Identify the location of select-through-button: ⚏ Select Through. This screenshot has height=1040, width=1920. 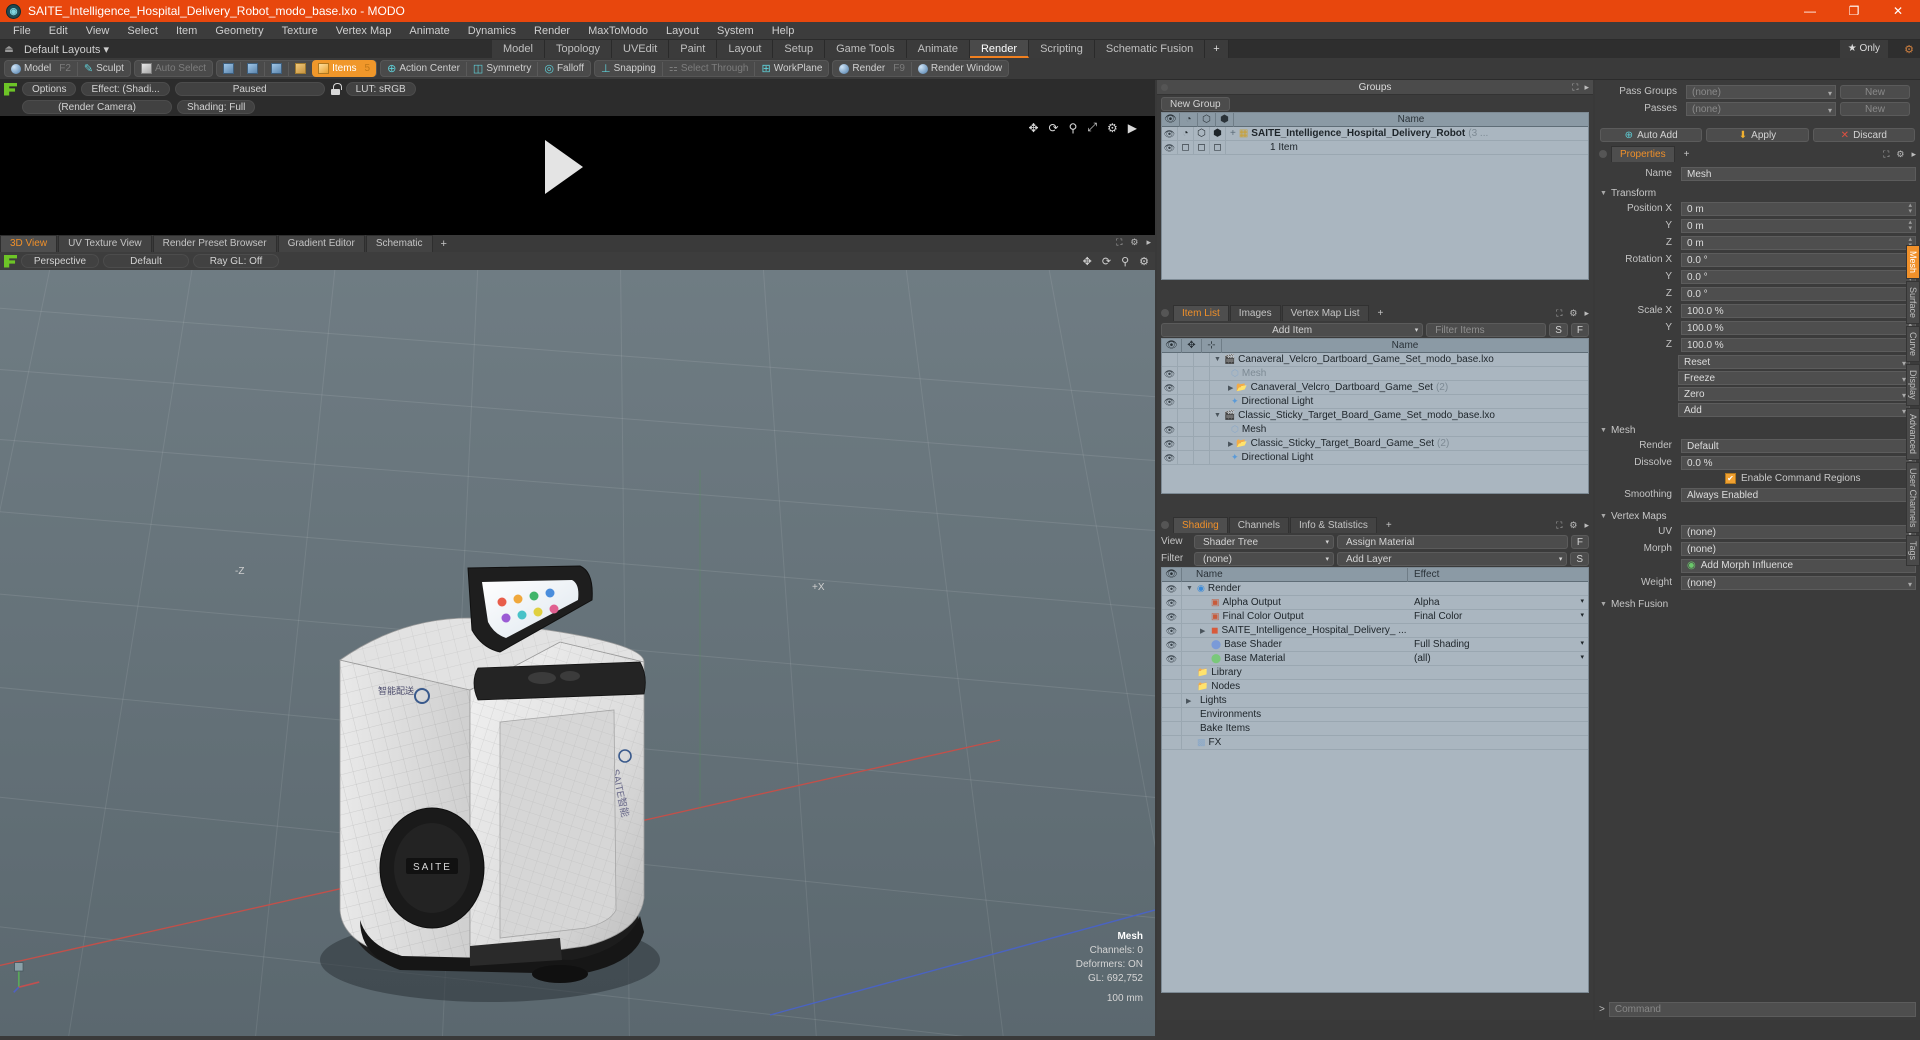
(709, 68).